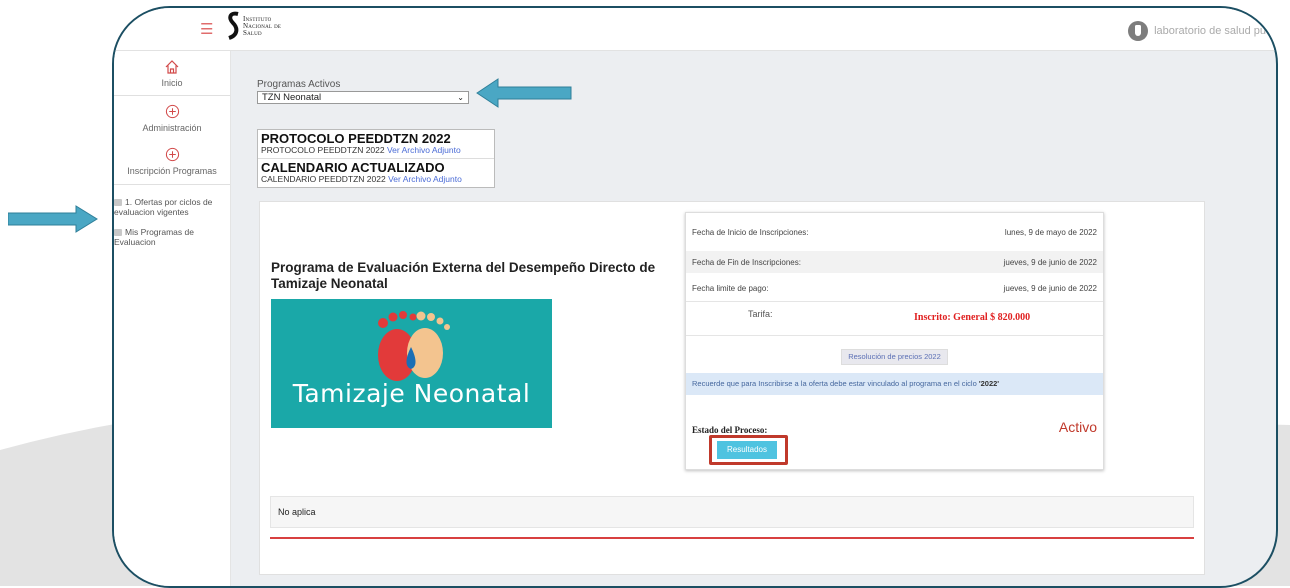 The height and width of the screenshot is (588, 1290). What do you see at coordinates (760, 314) in the screenshot?
I see `tarifa-label: Tarifa:` at bounding box center [760, 314].